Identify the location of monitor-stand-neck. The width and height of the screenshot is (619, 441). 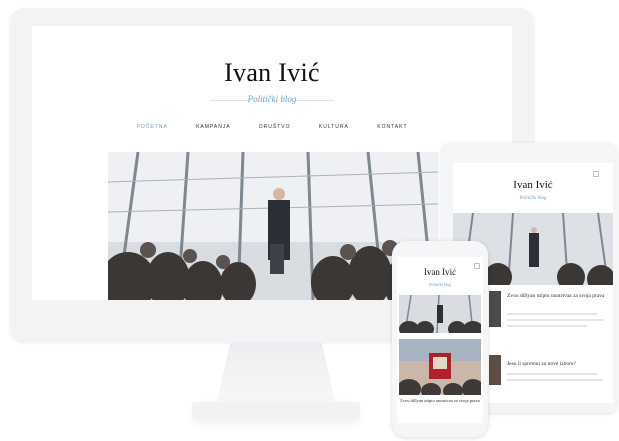
(276, 373).